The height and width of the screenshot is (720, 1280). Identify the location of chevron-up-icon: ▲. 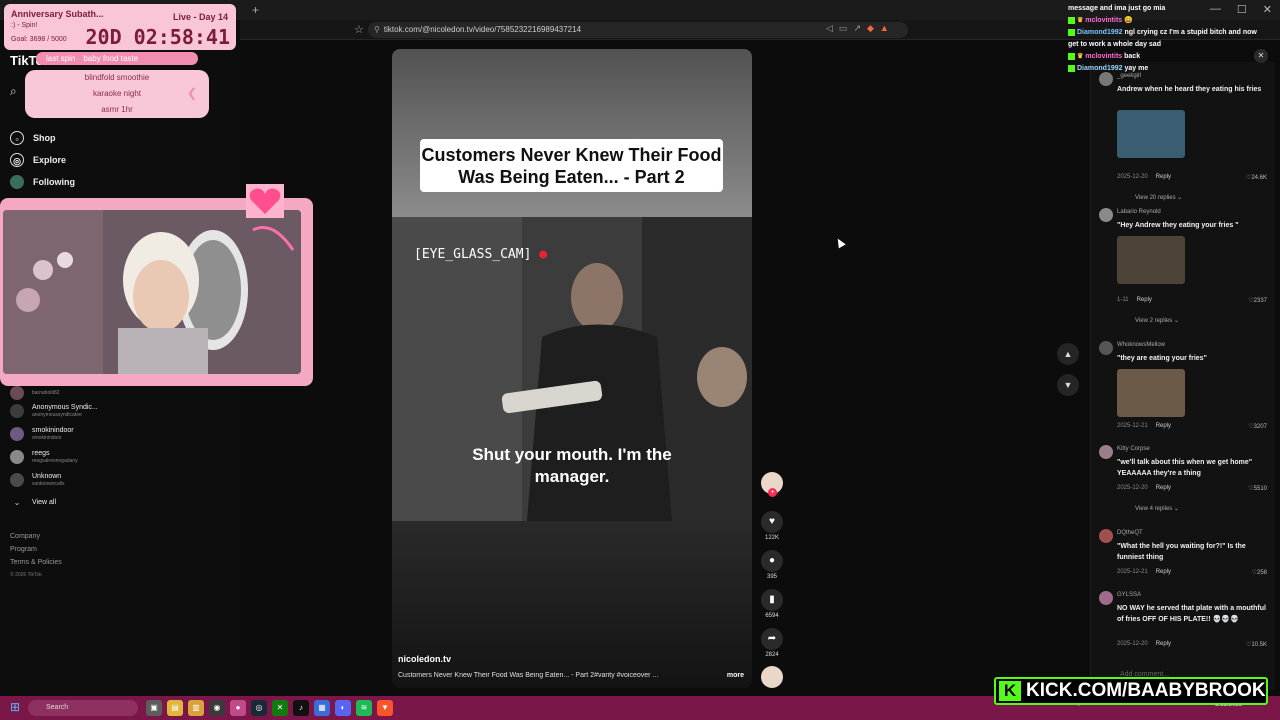
(1068, 354).